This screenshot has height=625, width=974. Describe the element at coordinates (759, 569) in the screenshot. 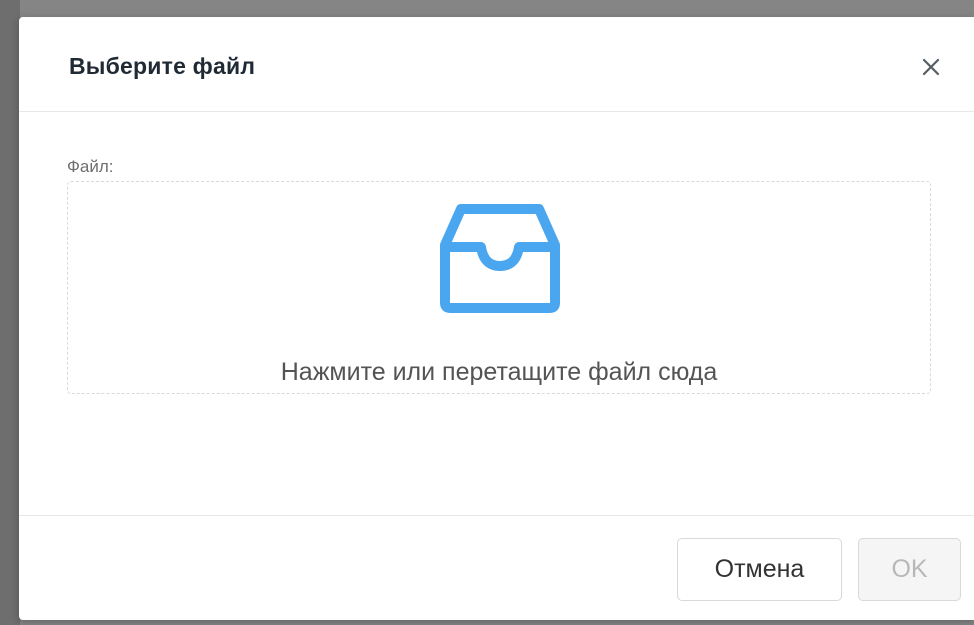

I see `cancel-button: Отмена` at that location.